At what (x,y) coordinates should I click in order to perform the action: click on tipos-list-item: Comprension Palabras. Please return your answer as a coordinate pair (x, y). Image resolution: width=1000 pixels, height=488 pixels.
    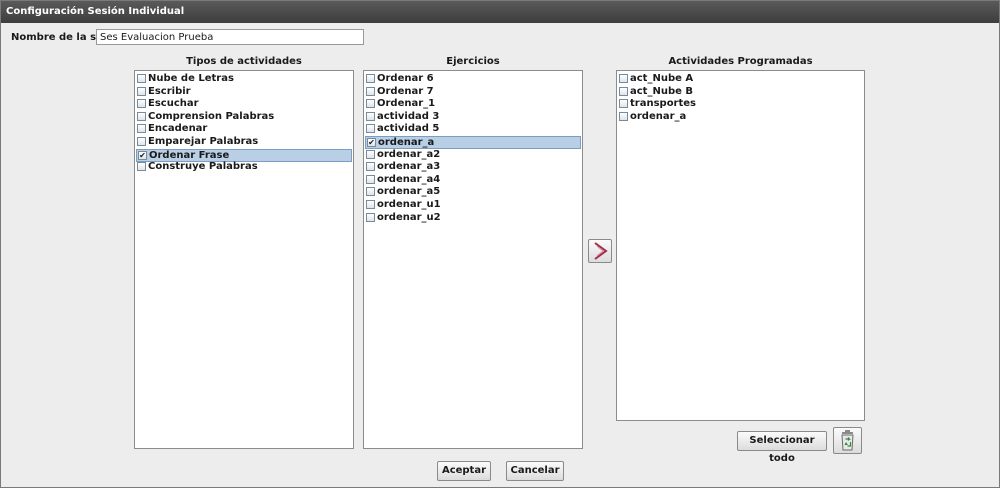
    Looking at the image, I should click on (244, 117).